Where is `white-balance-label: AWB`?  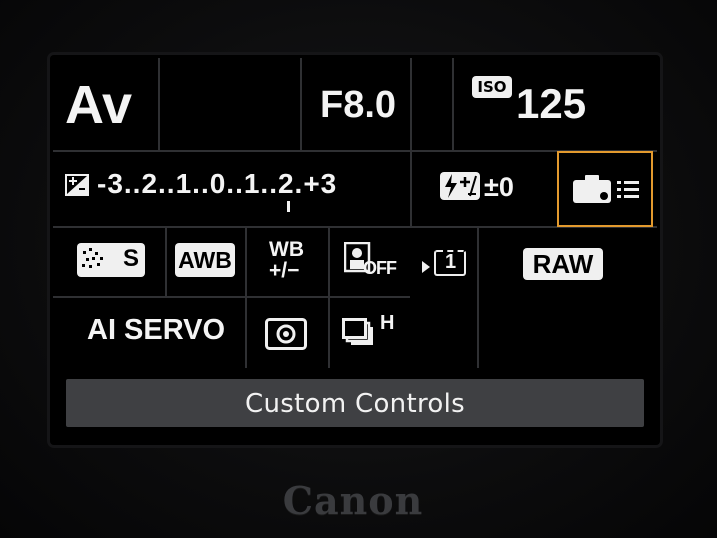
white-balance-label: AWB is located at coordinates (205, 260).